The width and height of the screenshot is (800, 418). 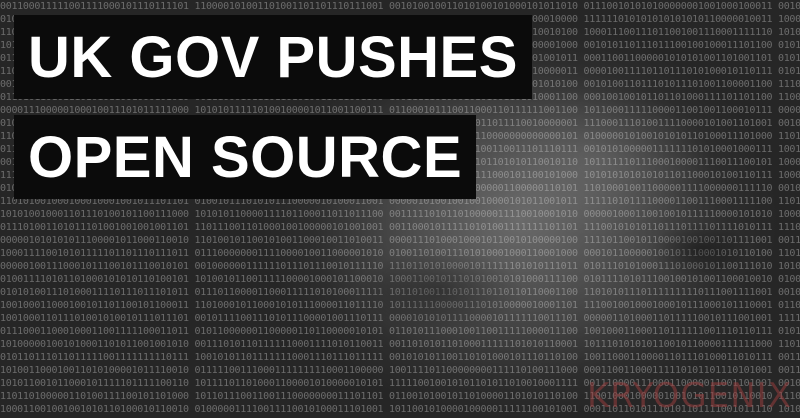 I want to click on headline-line-1: UK GOV PUSHES, so click(x=273, y=57).